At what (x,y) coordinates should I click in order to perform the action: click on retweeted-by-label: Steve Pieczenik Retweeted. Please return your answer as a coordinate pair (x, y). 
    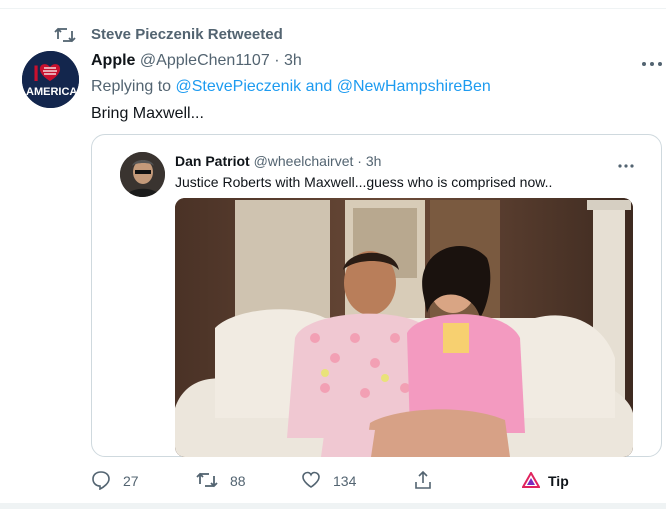
    Looking at the image, I should click on (187, 34).